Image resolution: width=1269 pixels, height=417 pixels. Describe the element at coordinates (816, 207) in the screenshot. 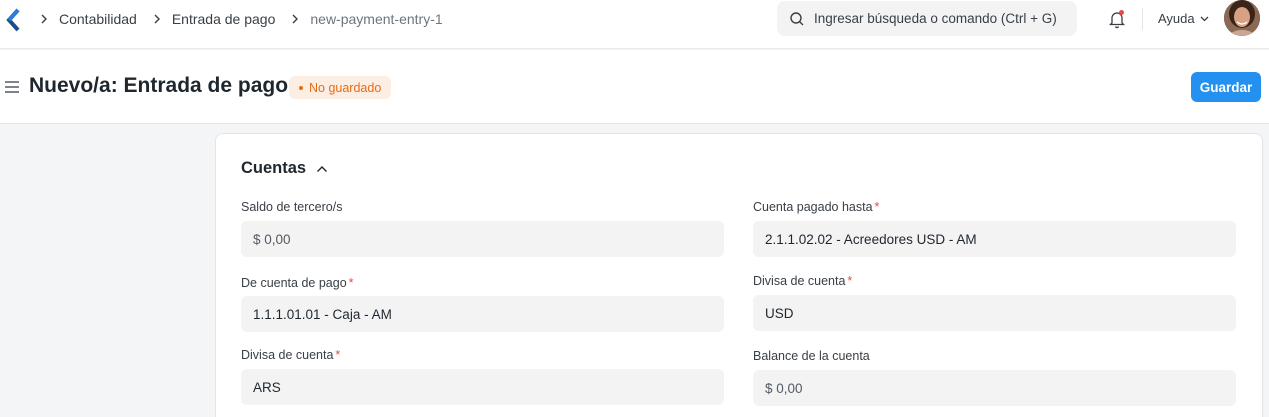

I see `paid-to-label: Cuenta pagado hasta *` at that location.